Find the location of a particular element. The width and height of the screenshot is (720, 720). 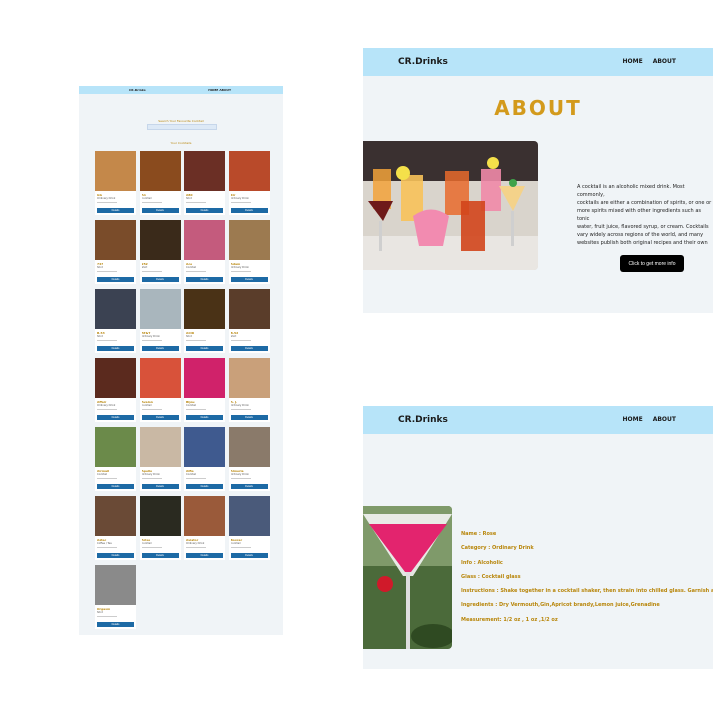

cocktail-card: ACID Shot Details is located at coordinates (204, 321).